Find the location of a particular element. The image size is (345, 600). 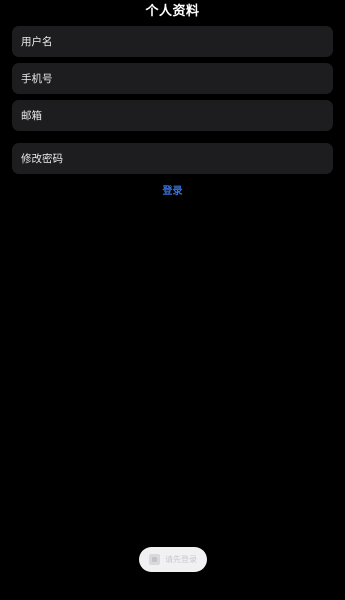

login-link: 登录 is located at coordinates (172, 189).